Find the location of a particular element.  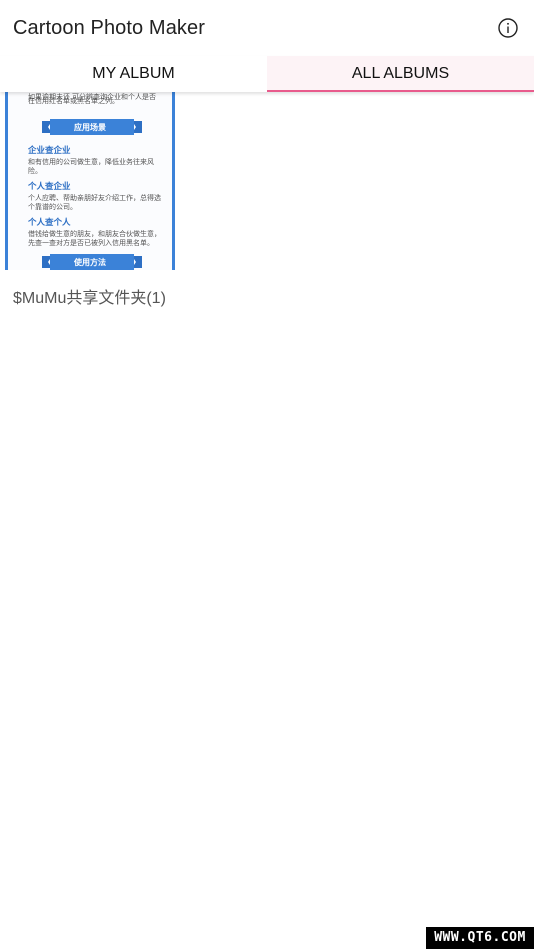

thumb-ribbon-label: 应用场景 is located at coordinates (90, 127).